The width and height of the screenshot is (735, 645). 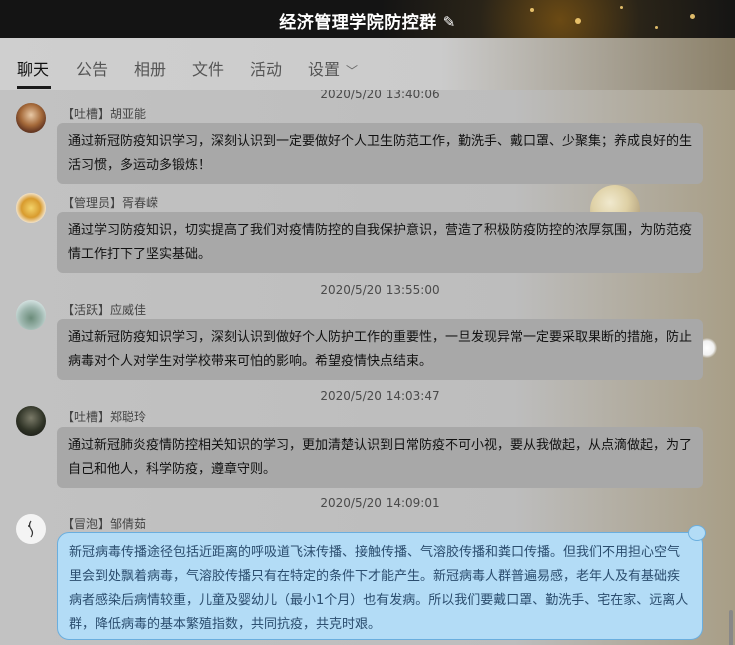 I want to click on tab-announcement: 公告, so click(x=92, y=68).